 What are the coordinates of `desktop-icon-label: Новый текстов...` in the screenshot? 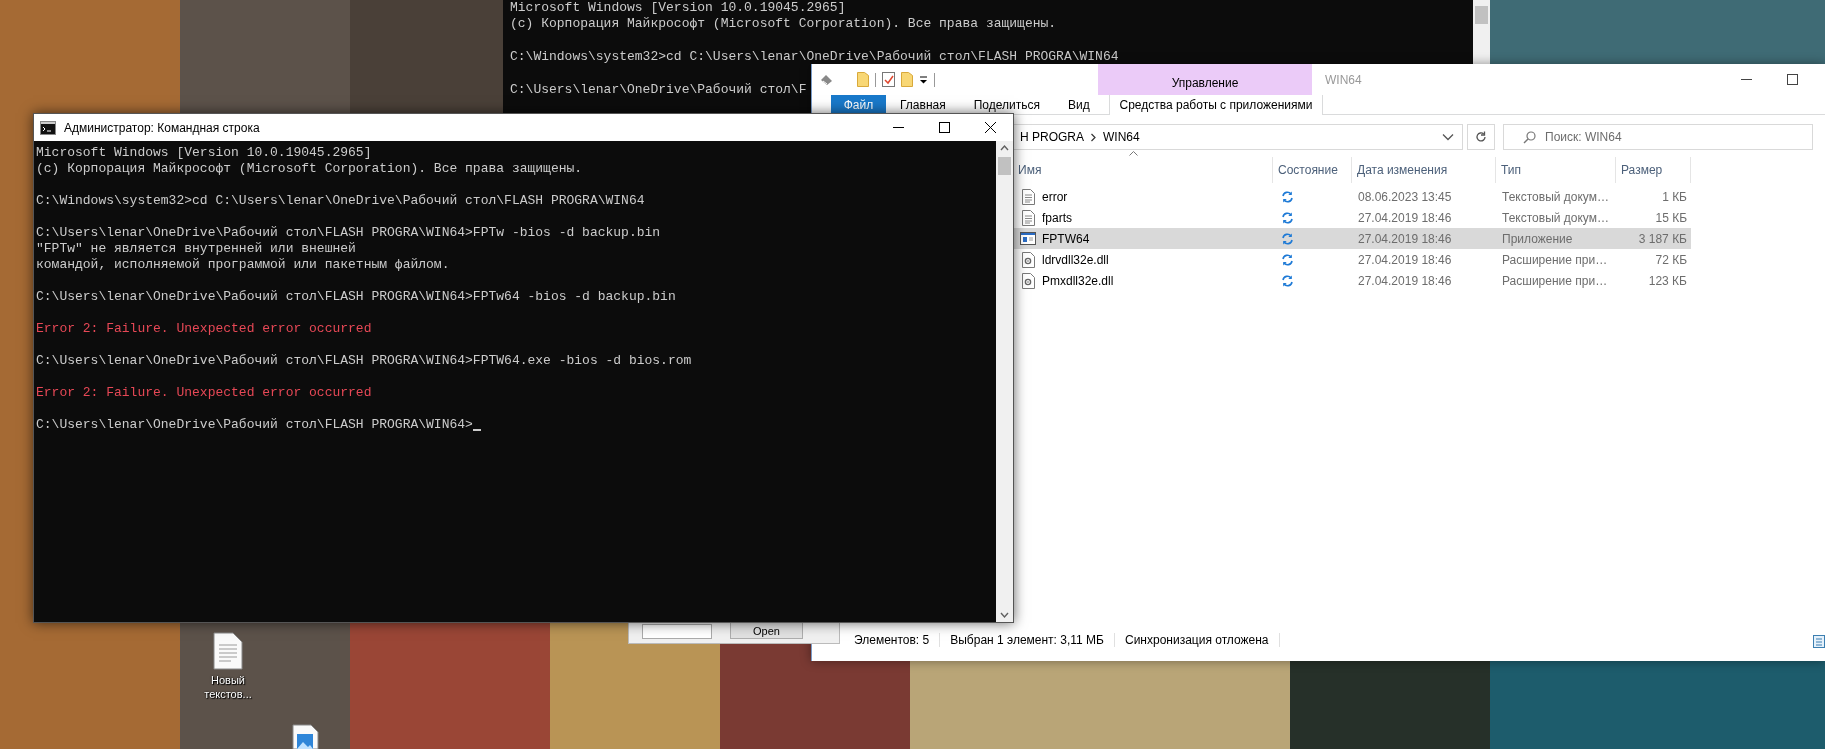 It's located at (228, 687).